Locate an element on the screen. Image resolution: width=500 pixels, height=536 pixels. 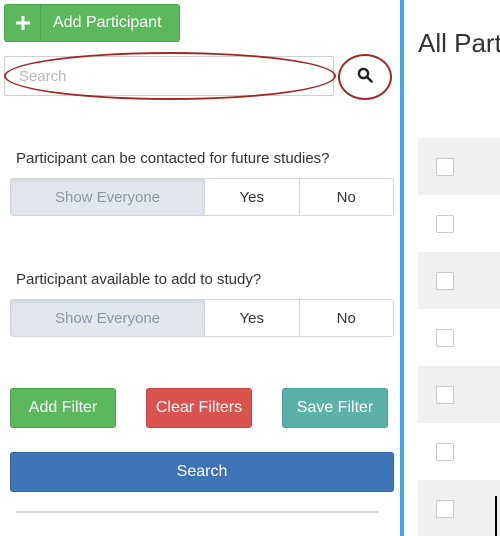
text-cursor is located at coordinates (496, 516).